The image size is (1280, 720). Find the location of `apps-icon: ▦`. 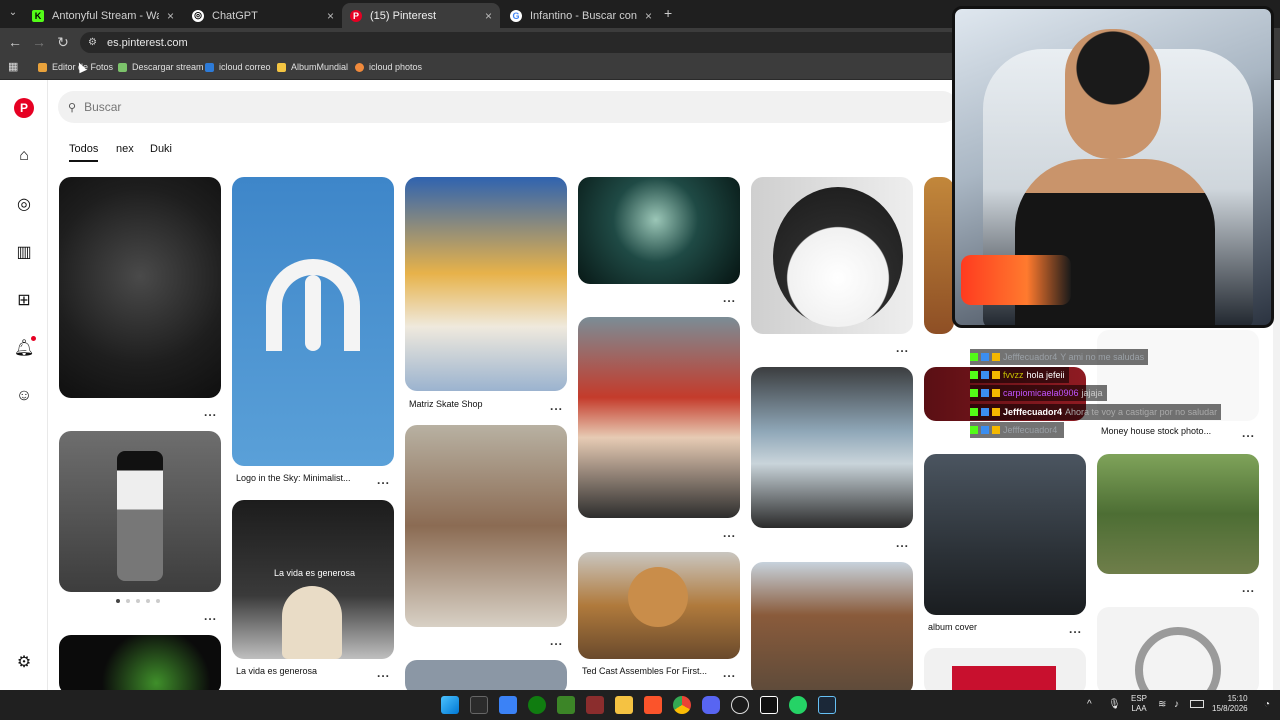

apps-icon: ▦ is located at coordinates (14, 67).